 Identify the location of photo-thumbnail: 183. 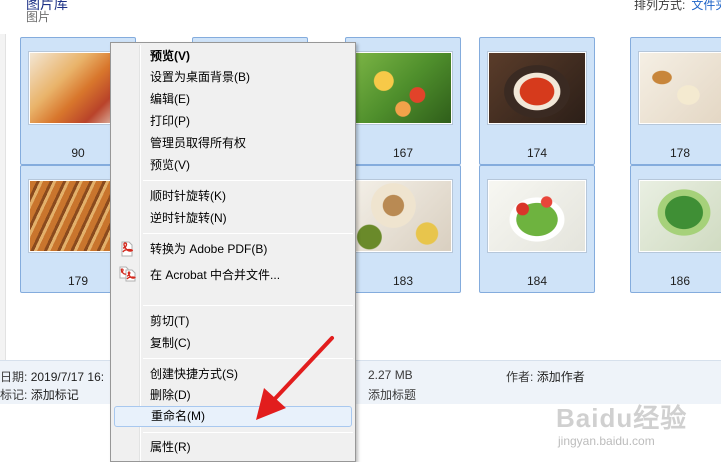
(403, 229).